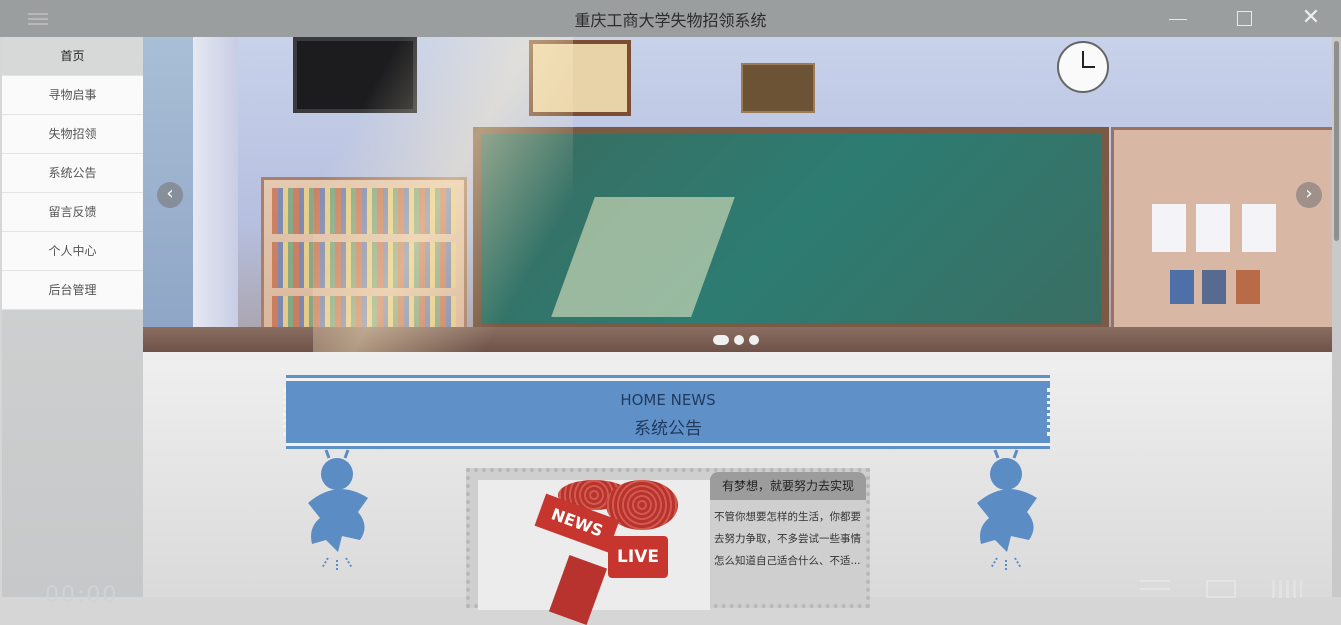 The width and height of the screenshot is (1341, 625). I want to click on sidebar-item-announcements: 系统公告, so click(72, 173).